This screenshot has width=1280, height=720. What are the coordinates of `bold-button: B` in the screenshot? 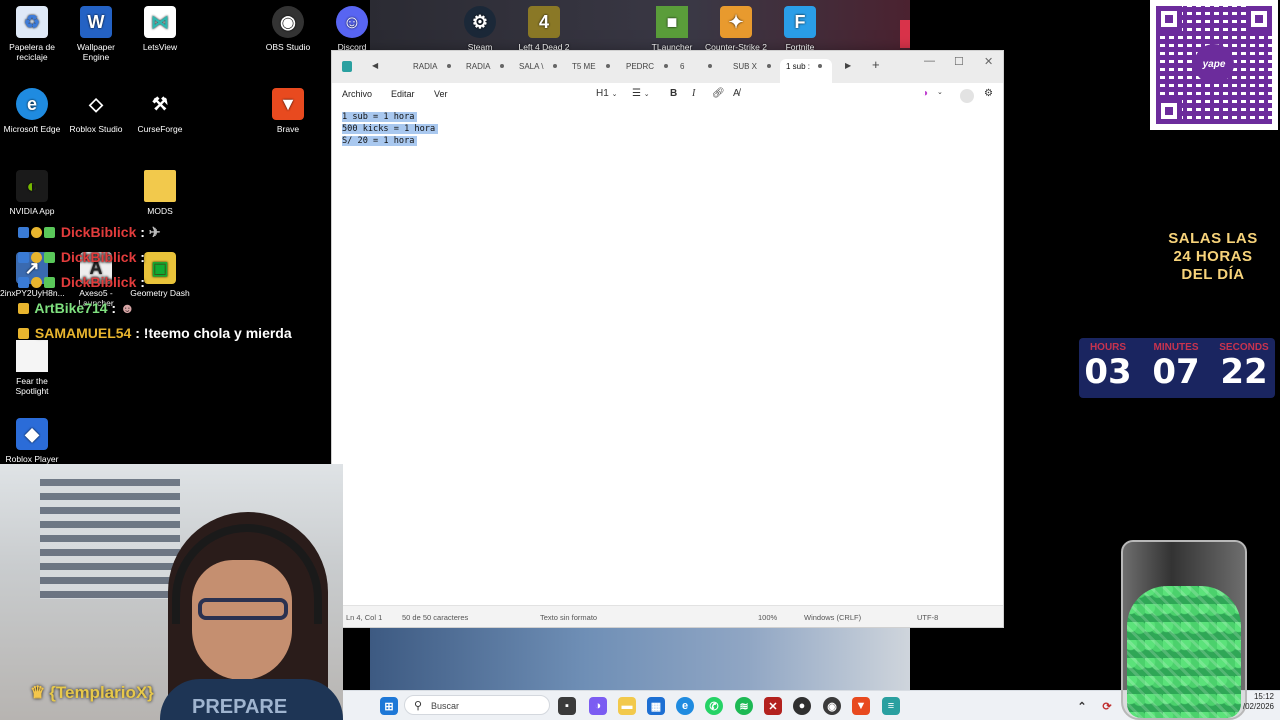 It's located at (673, 93).